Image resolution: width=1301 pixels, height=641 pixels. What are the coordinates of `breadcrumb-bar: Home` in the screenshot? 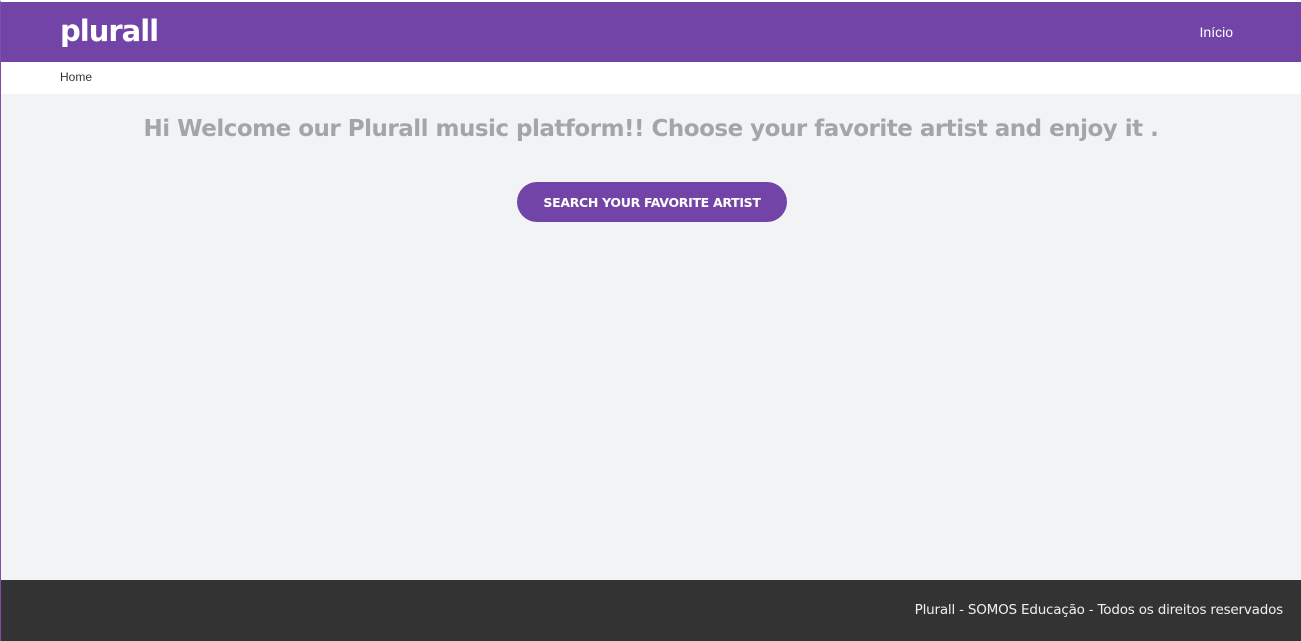 It's located at (651, 78).